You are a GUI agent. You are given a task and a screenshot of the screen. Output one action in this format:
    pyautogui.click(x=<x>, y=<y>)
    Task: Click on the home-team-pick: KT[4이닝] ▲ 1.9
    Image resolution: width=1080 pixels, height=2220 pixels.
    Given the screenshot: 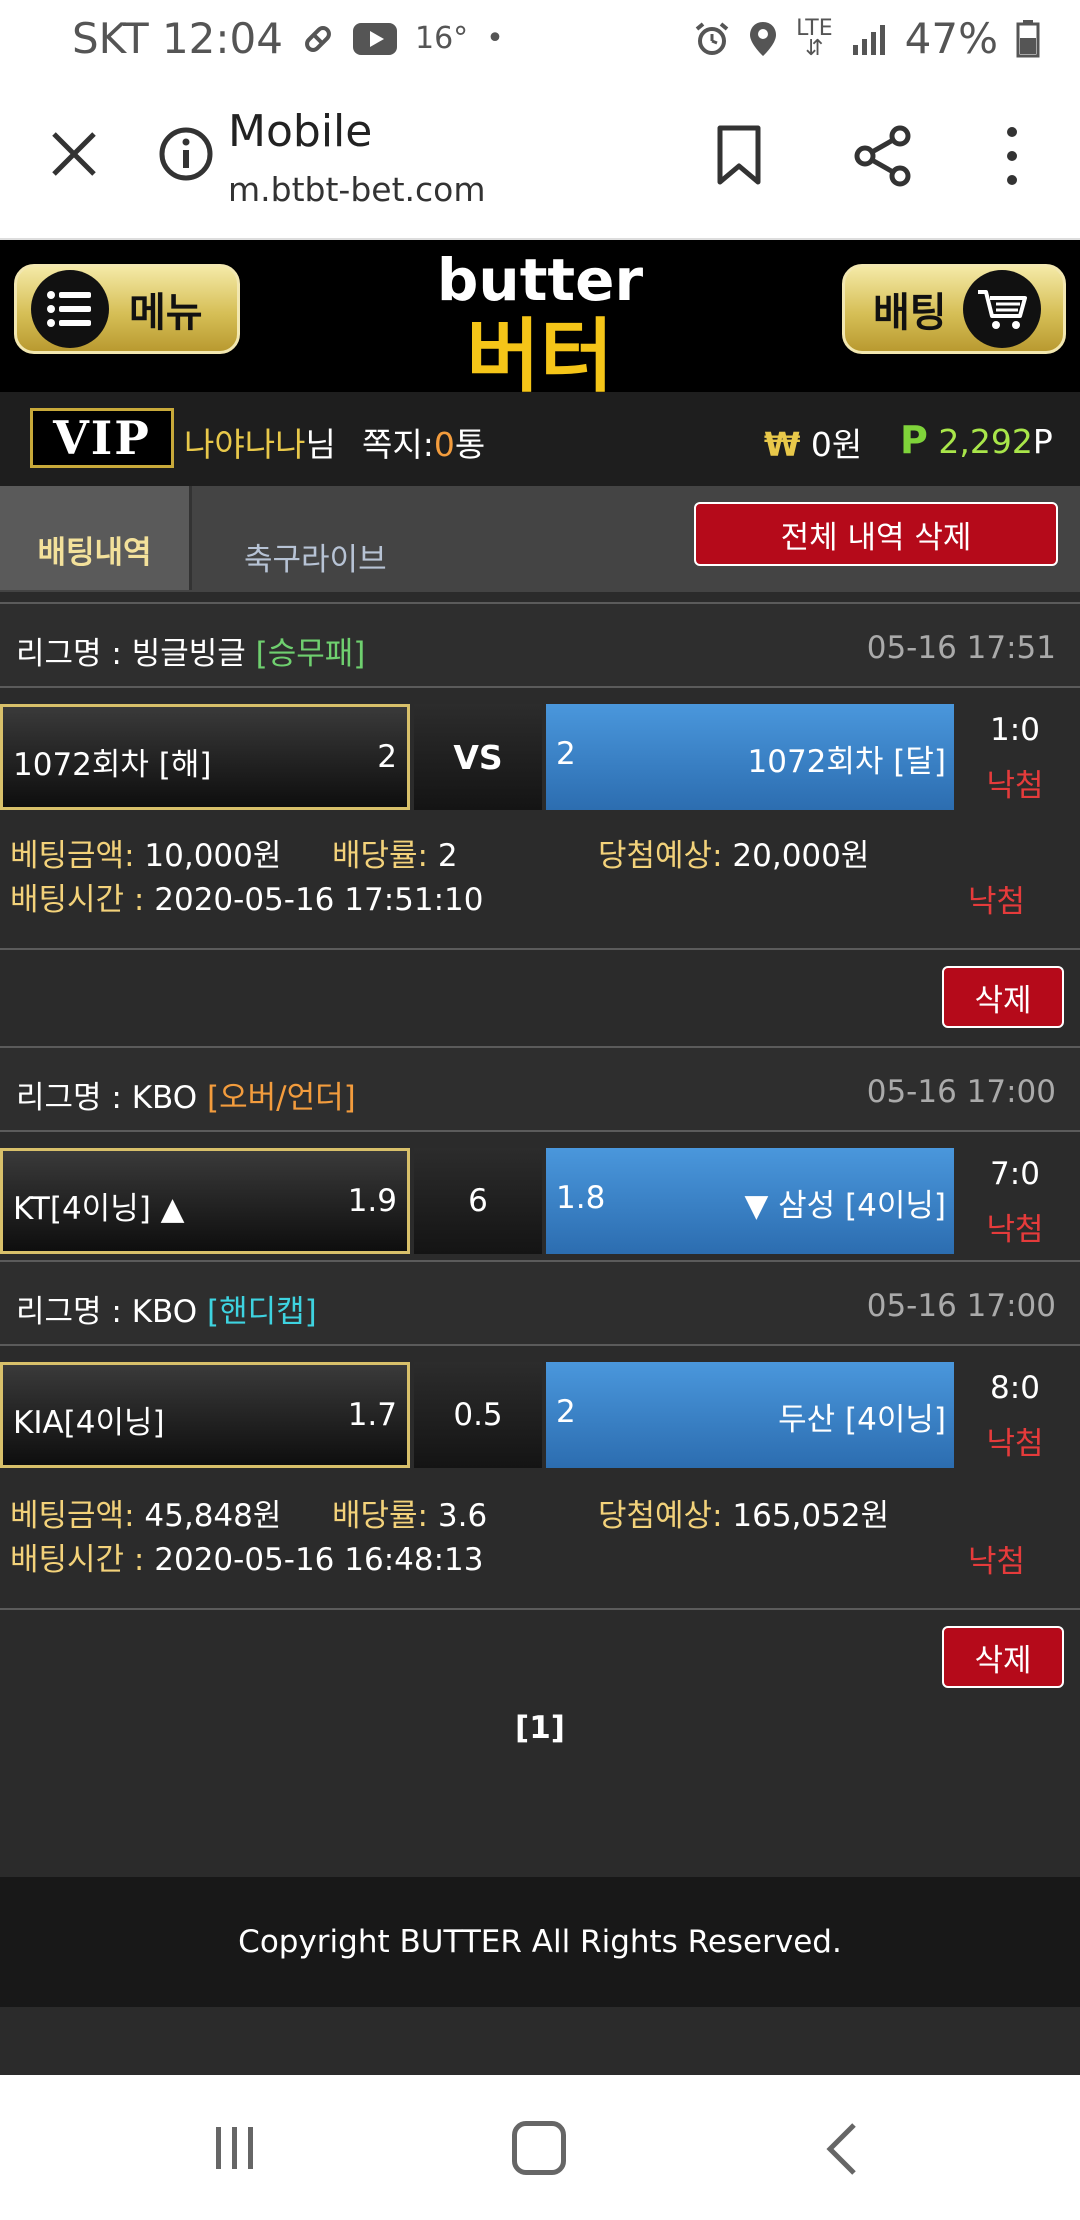 What is the action you would take?
    pyautogui.click(x=205, y=1201)
    